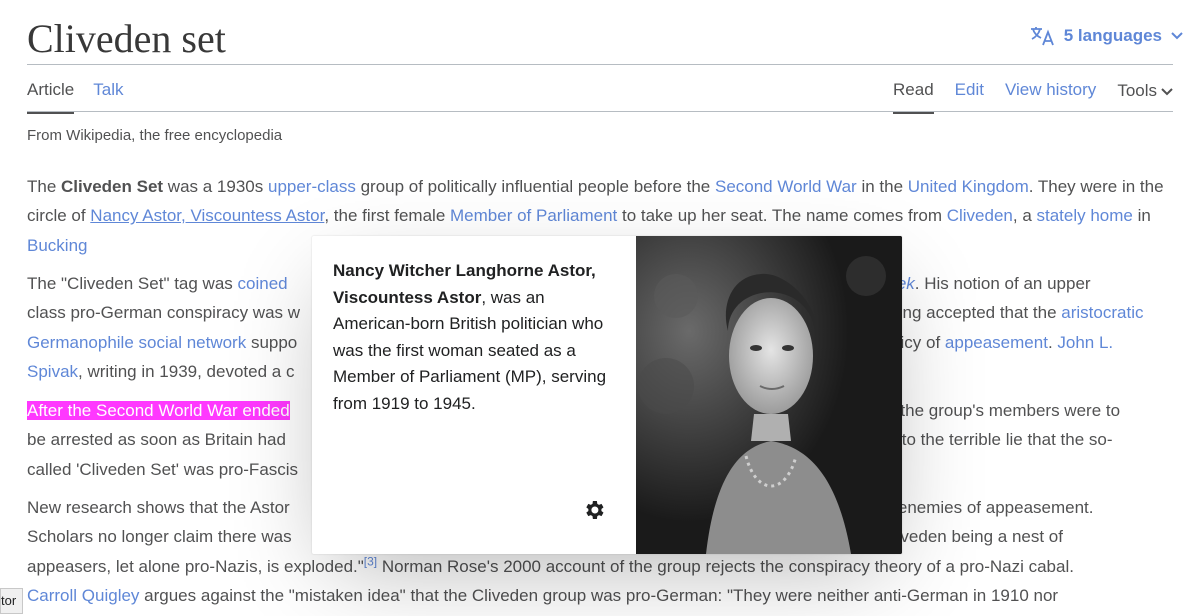 This screenshot has width=1200, height=616. What do you see at coordinates (126, 38) in the screenshot?
I see `page-title: Cliveden set` at bounding box center [126, 38].